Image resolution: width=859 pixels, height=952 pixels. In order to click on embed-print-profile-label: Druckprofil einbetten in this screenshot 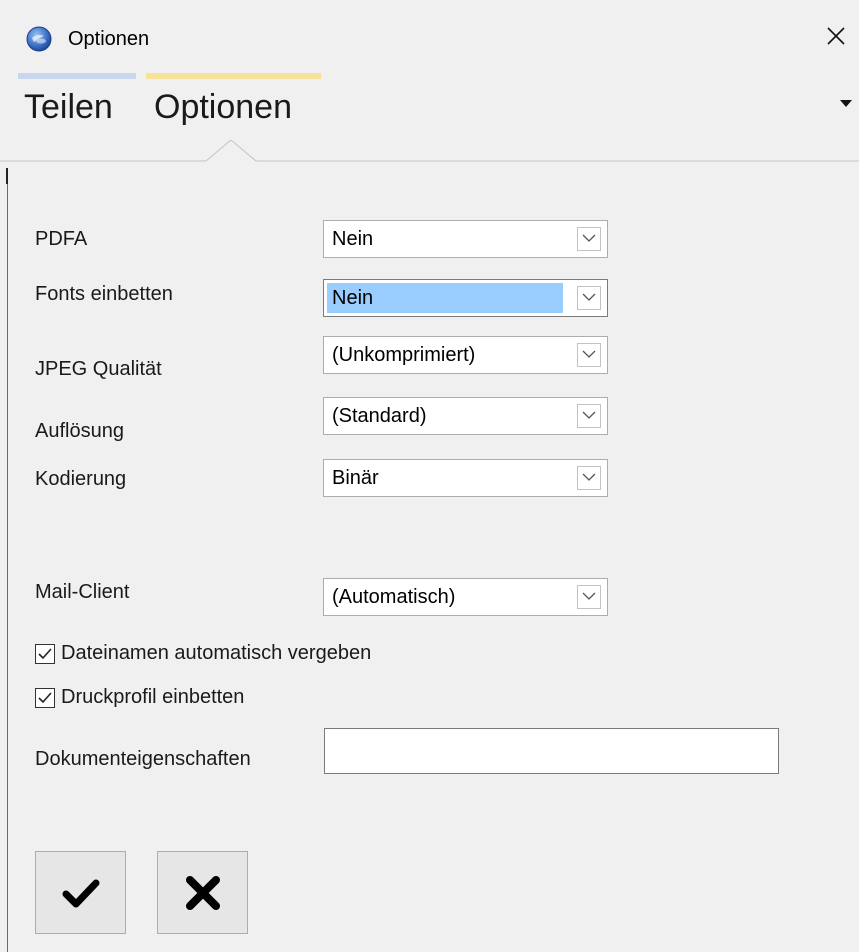, I will do `click(153, 697)`.